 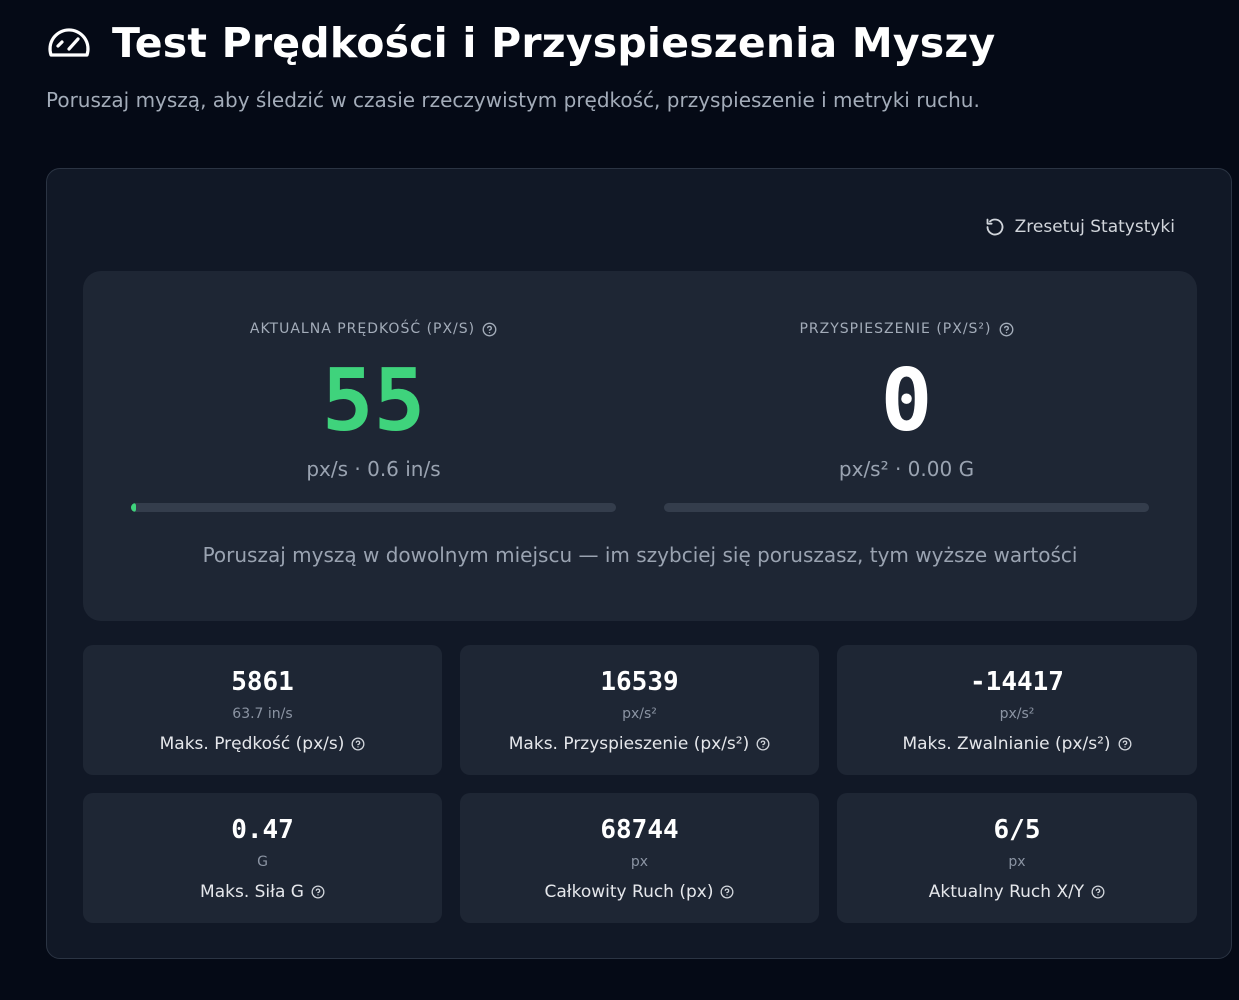 What do you see at coordinates (639, 830) in the screenshot?
I see `stat-value: 68744` at bounding box center [639, 830].